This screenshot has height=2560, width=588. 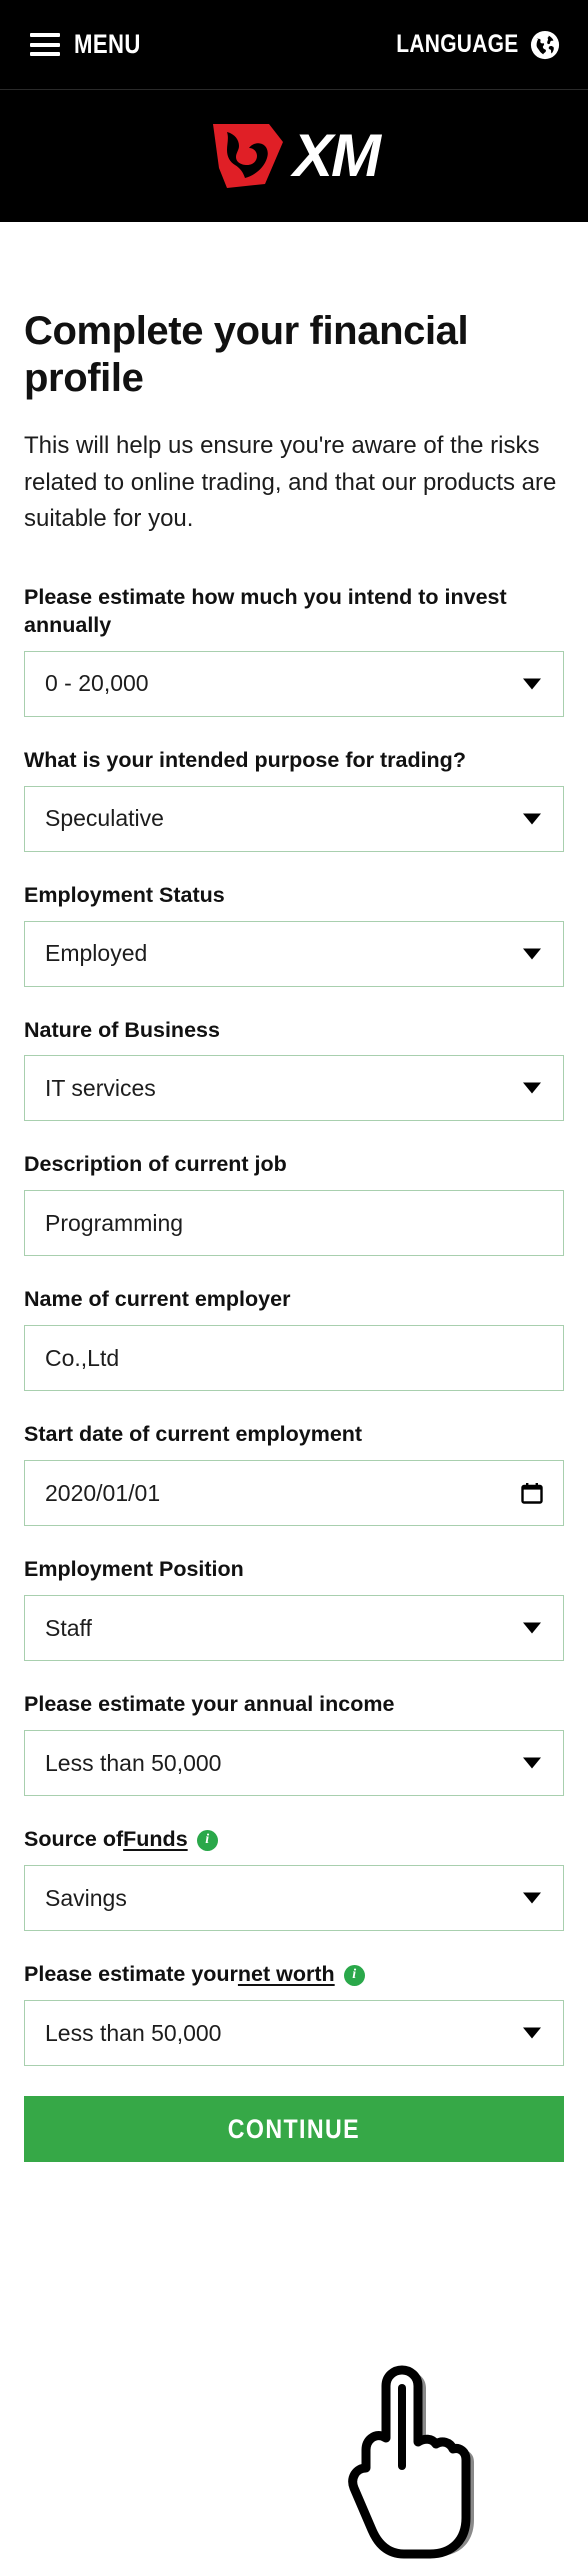 I want to click on field-employer-name: Name of current employer Co.,Ltd, so click(x=294, y=1339).